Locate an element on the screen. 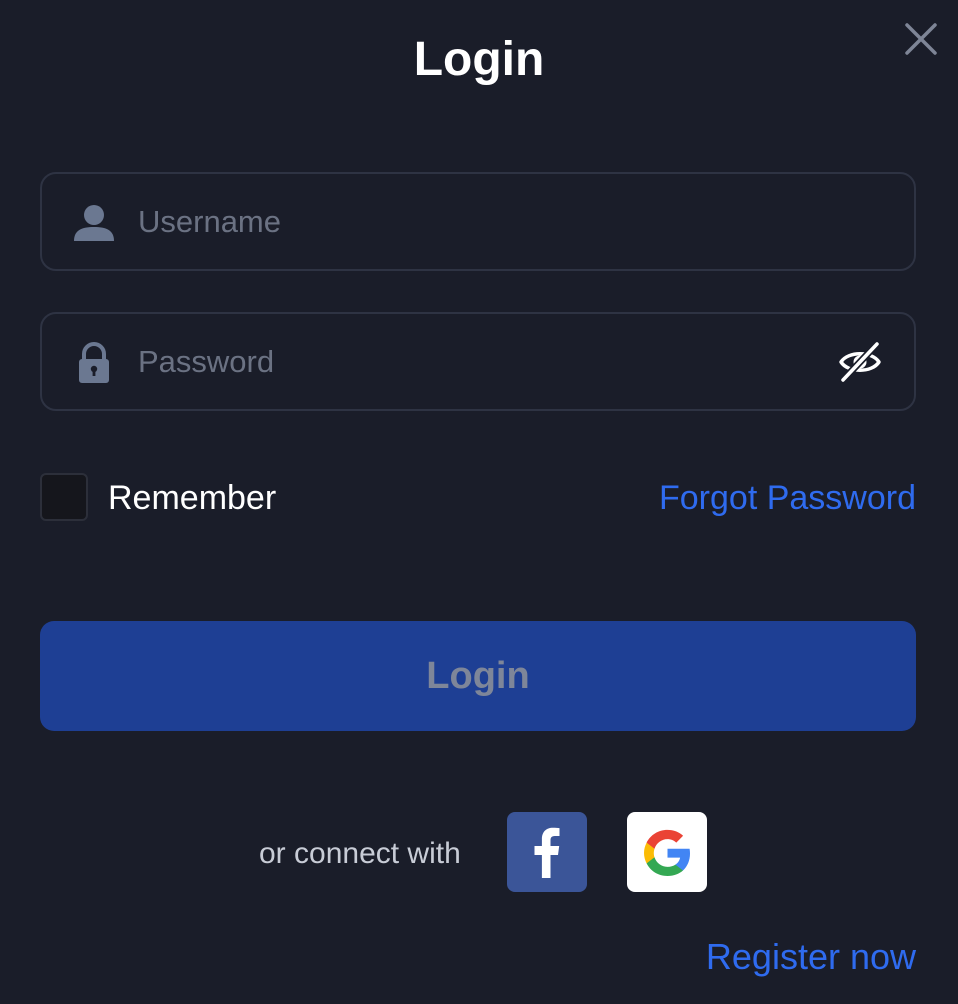  lock-icon is located at coordinates (94, 362).